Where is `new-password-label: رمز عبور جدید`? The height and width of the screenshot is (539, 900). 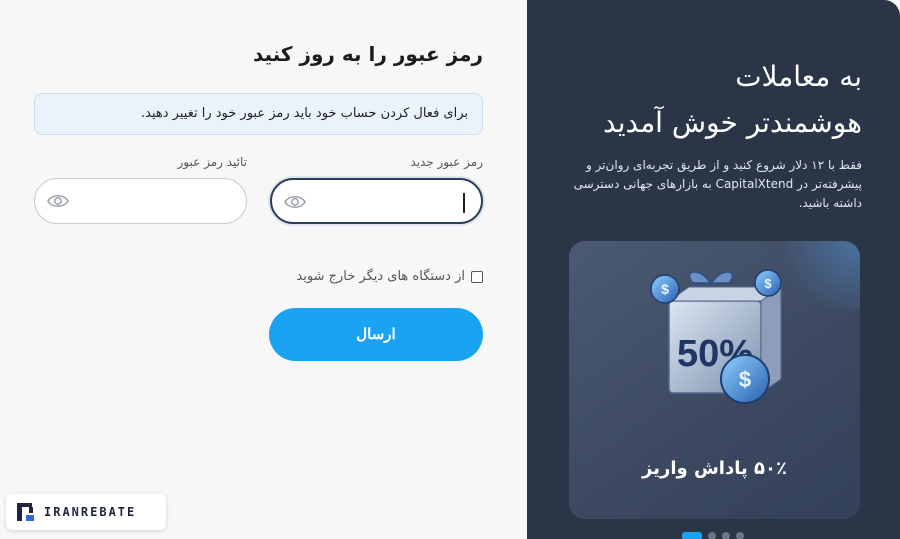
new-password-label: رمز عبور جدید is located at coordinates (446, 162).